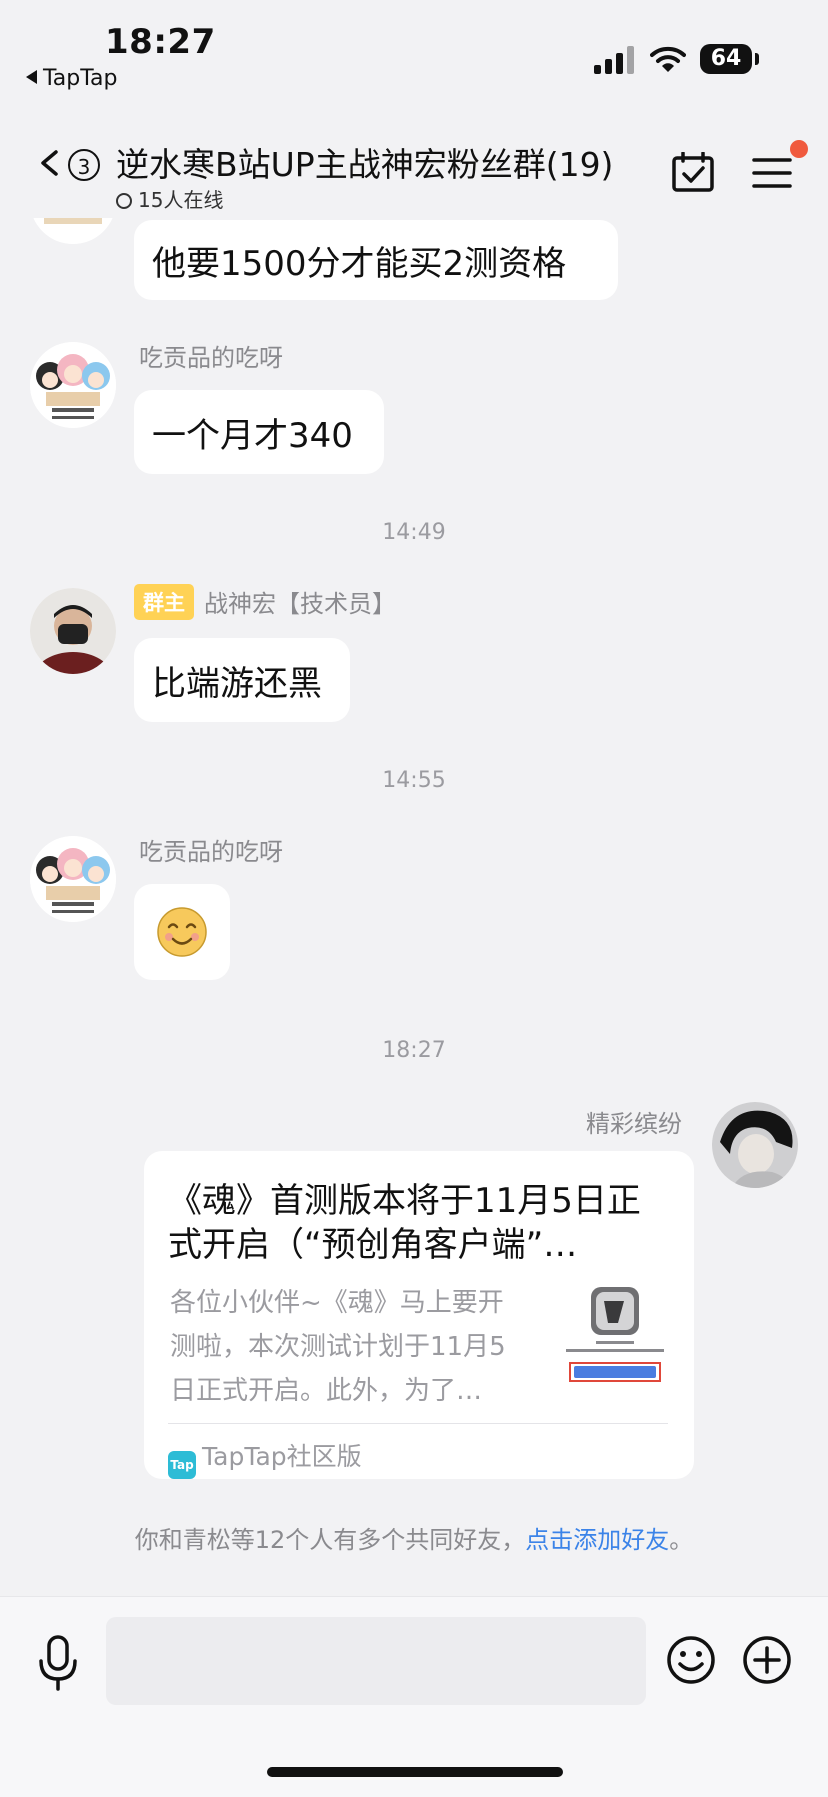 The image size is (828, 1797). Describe the element at coordinates (597, 1540) in the screenshot. I see `add-friend-link: 点击添加好友` at that location.